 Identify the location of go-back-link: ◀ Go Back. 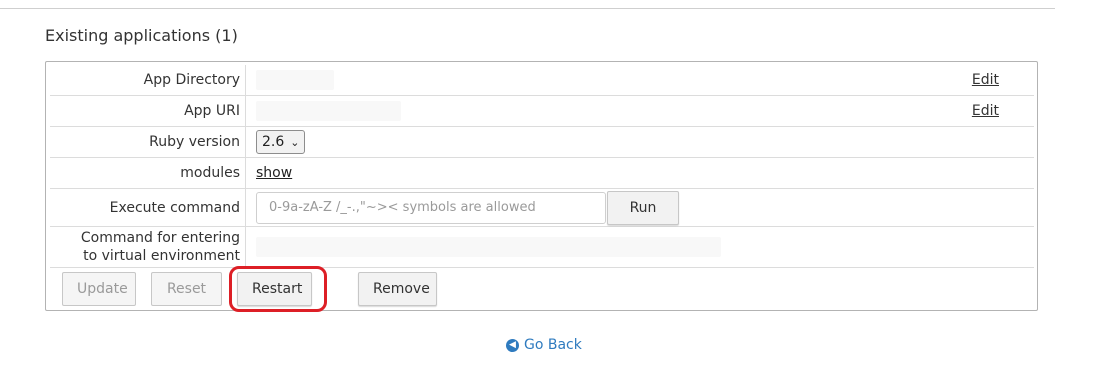
(544, 345).